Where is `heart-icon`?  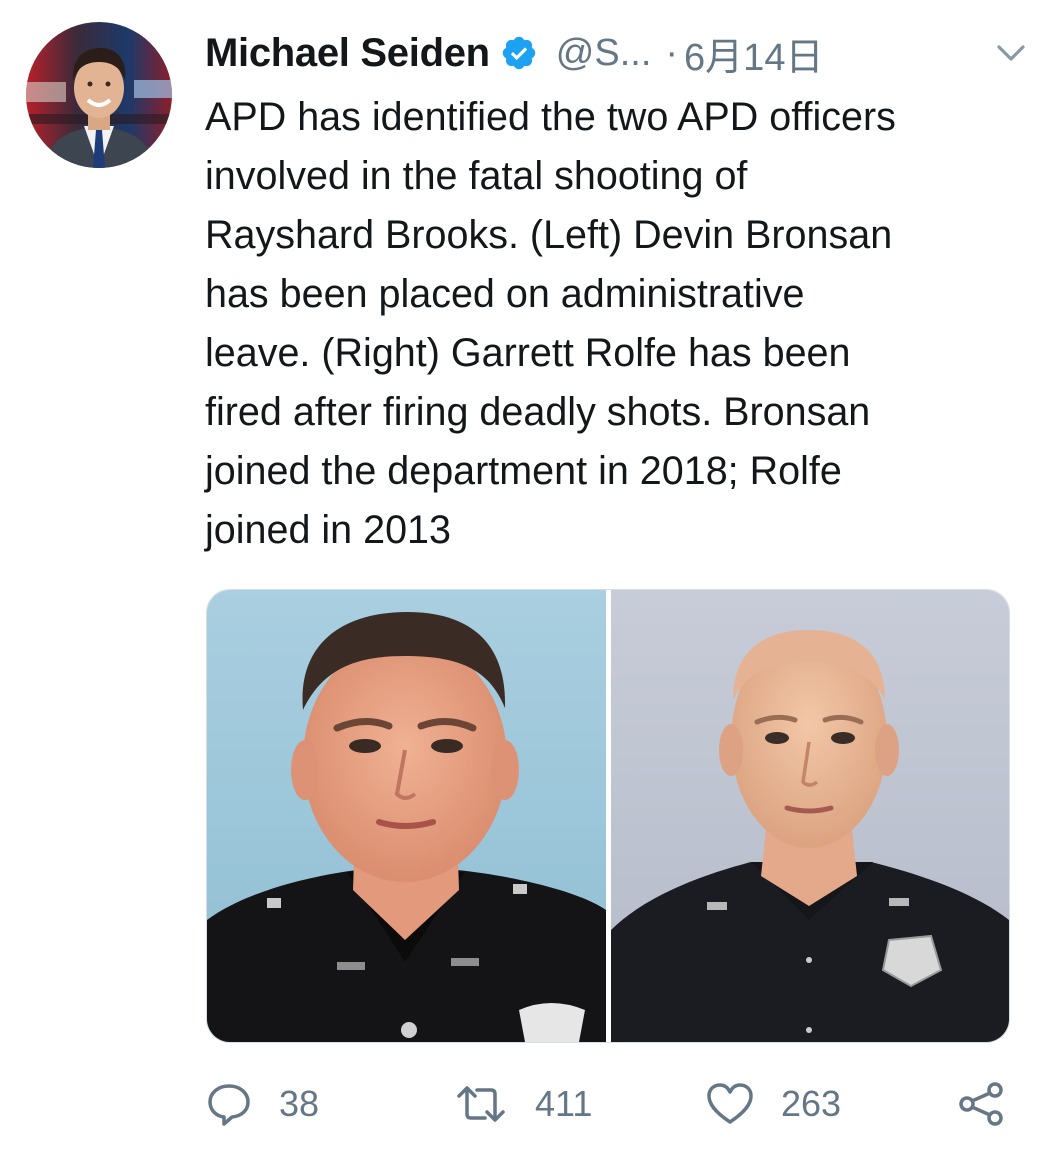 heart-icon is located at coordinates (730, 1103).